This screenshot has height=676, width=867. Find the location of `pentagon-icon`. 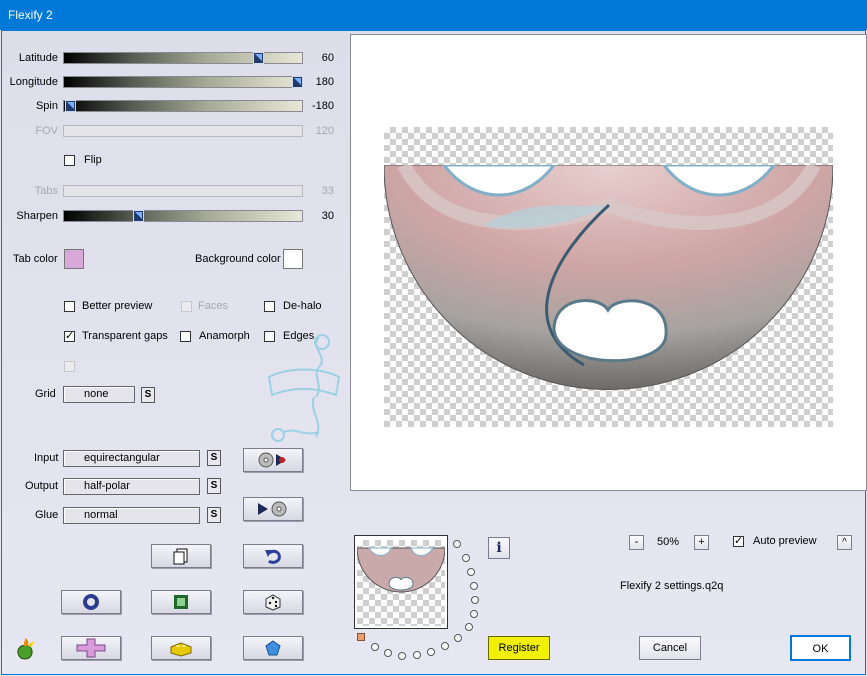

pentagon-icon is located at coordinates (273, 648).